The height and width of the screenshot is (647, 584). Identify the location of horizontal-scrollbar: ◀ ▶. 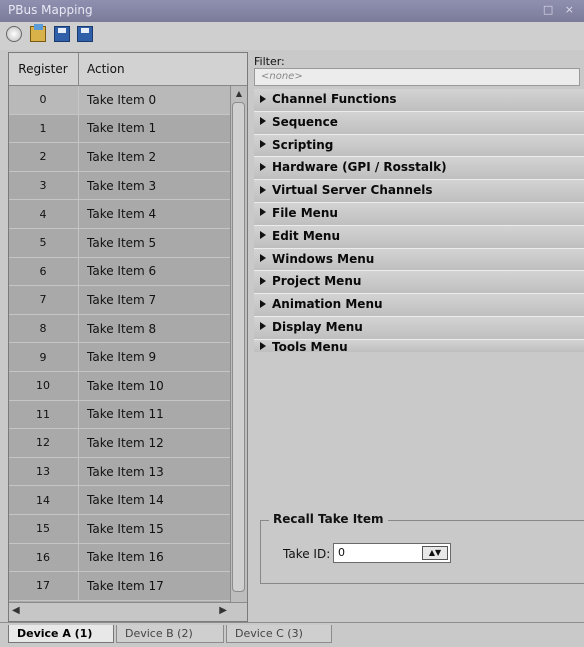
(128, 611).